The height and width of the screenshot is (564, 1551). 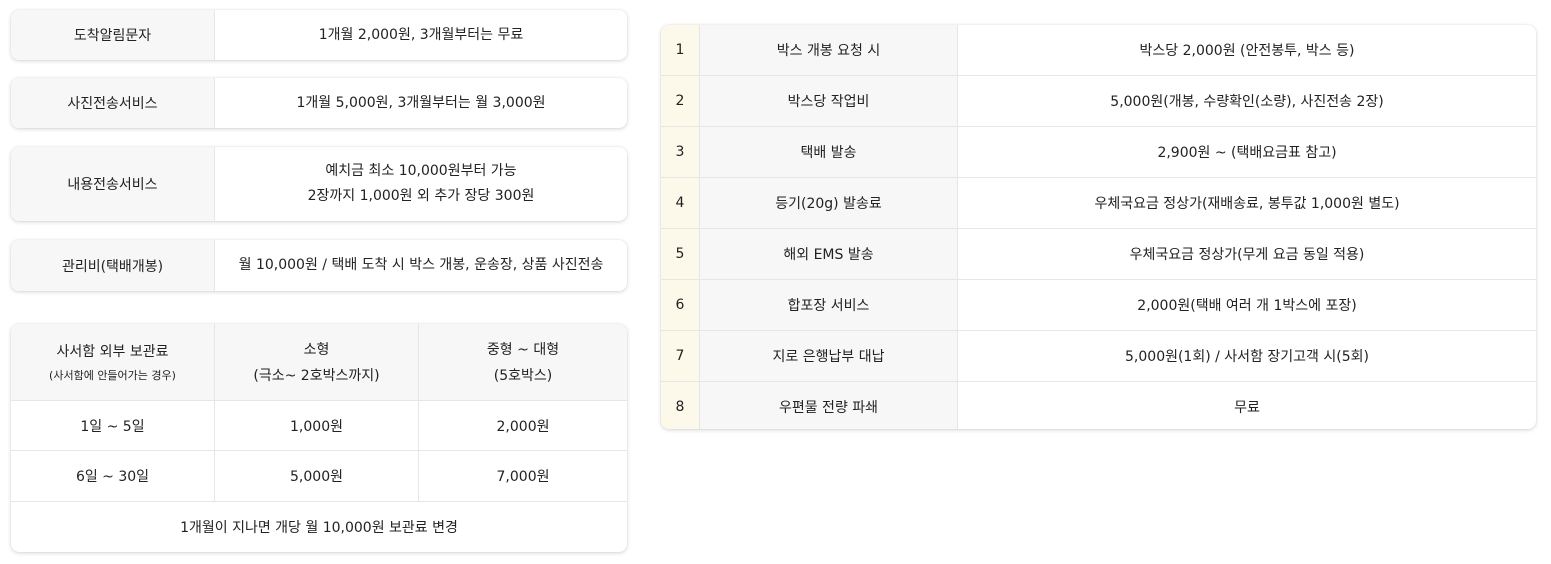 I want to click on fee-number: 8, so click(x=680, y=405).